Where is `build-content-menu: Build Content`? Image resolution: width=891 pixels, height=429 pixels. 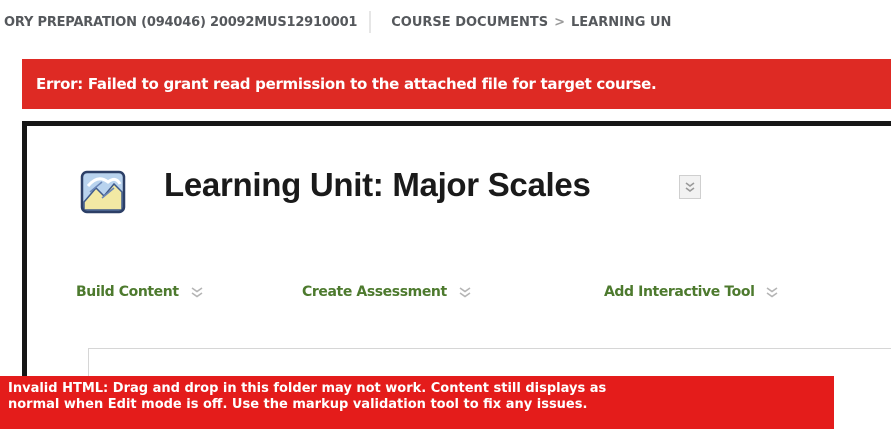
build-content-menu: Build Content is located at coordinates (140, 292).